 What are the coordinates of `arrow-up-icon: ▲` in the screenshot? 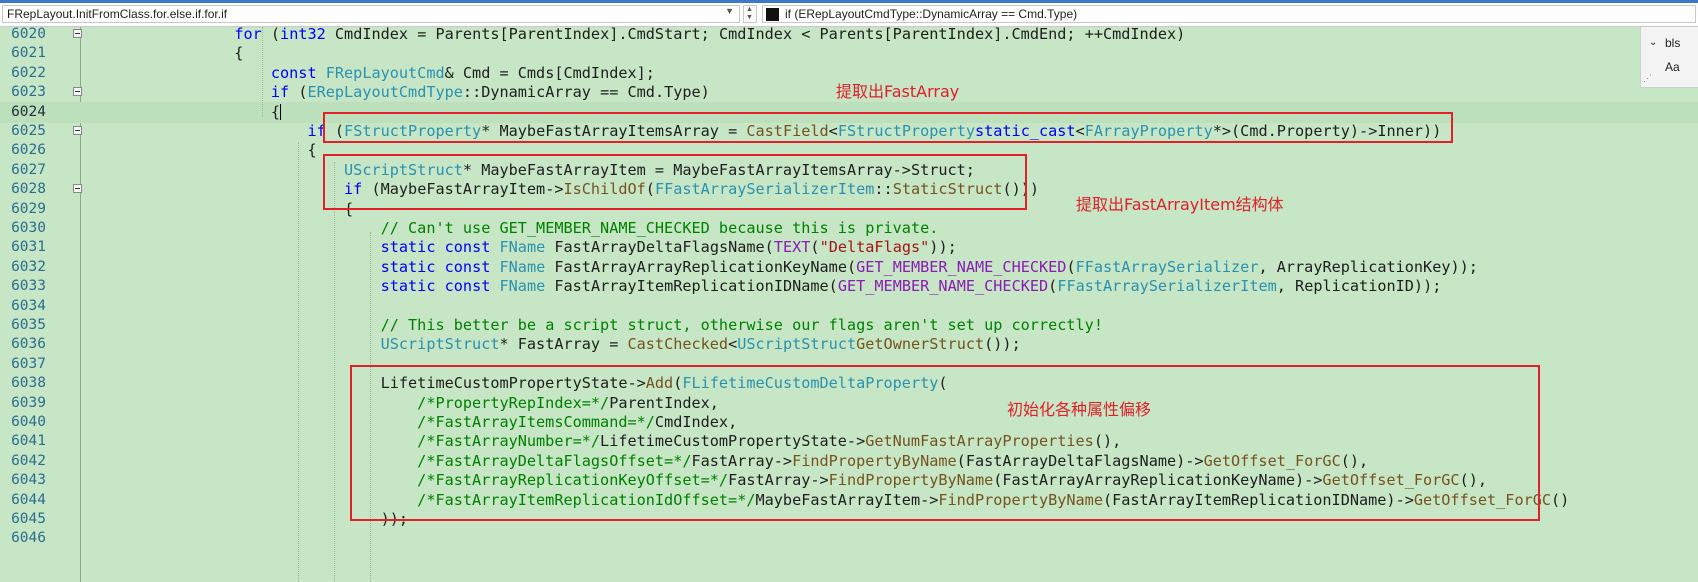 It's located at (749, 10).